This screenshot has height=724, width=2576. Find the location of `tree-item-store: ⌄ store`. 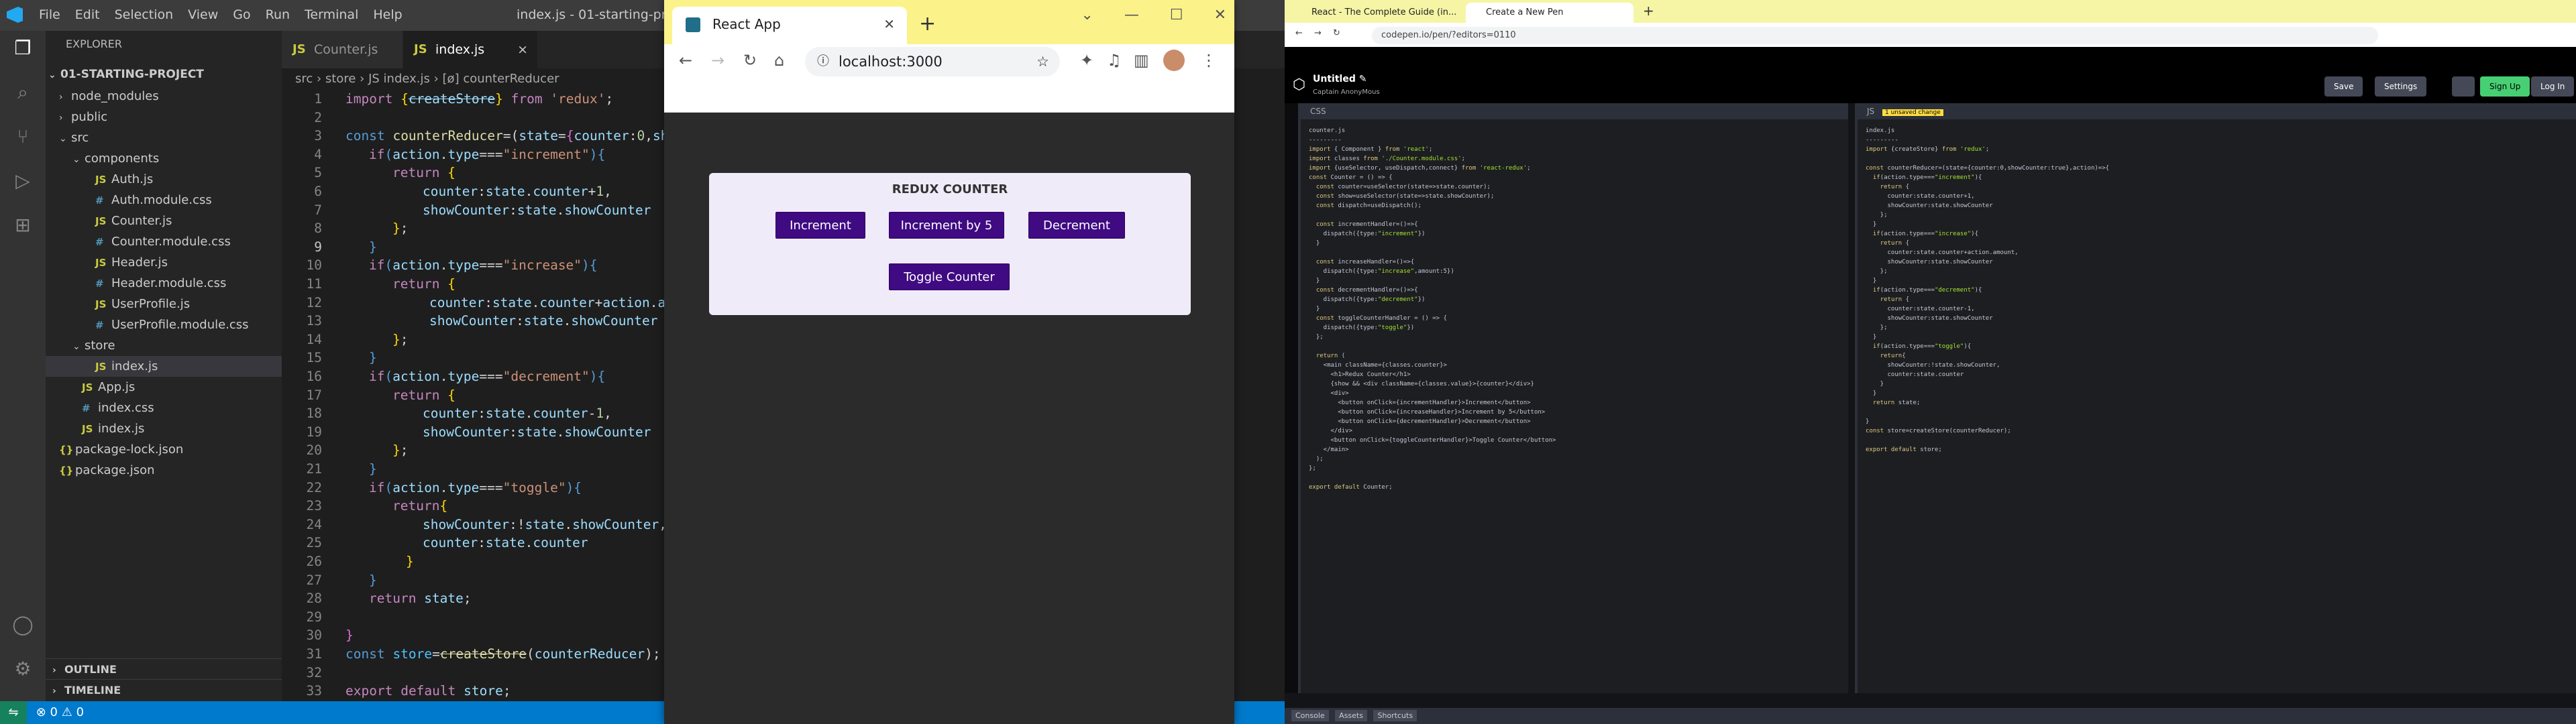

tree-item-store: ⌄ store is located at coordinates (164, 346).